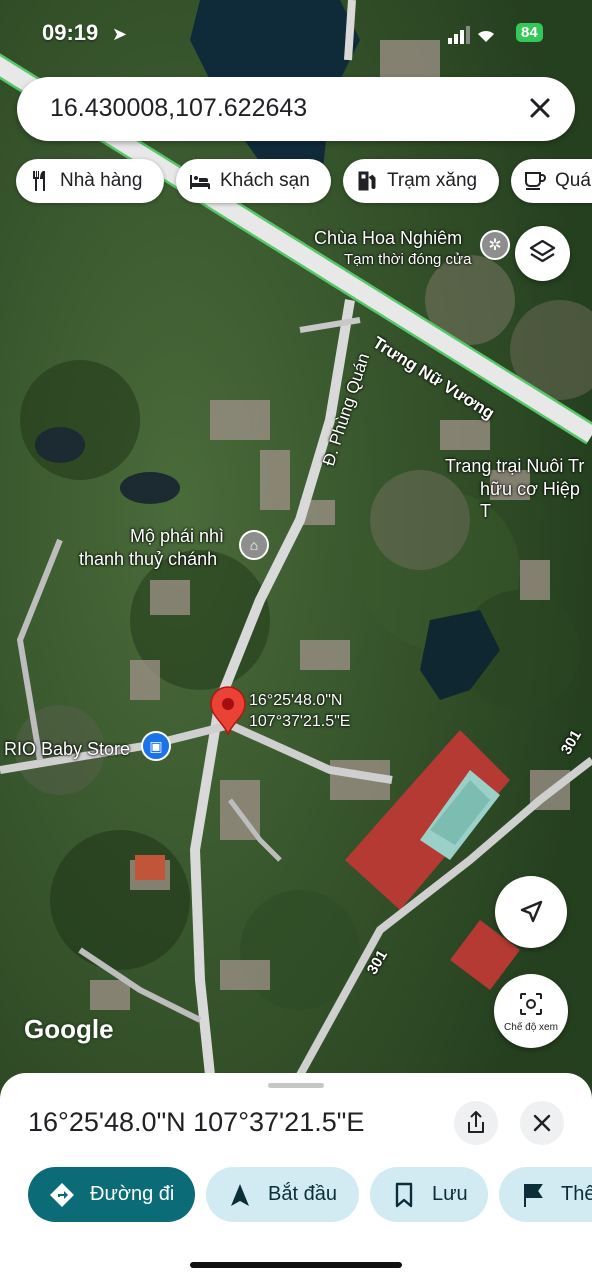 Image resolution: width=592 pixels, height=1280 pixels. Describe the element at coordinates (62, 1194) in the screenshot. I see `directions-icon` at that location.